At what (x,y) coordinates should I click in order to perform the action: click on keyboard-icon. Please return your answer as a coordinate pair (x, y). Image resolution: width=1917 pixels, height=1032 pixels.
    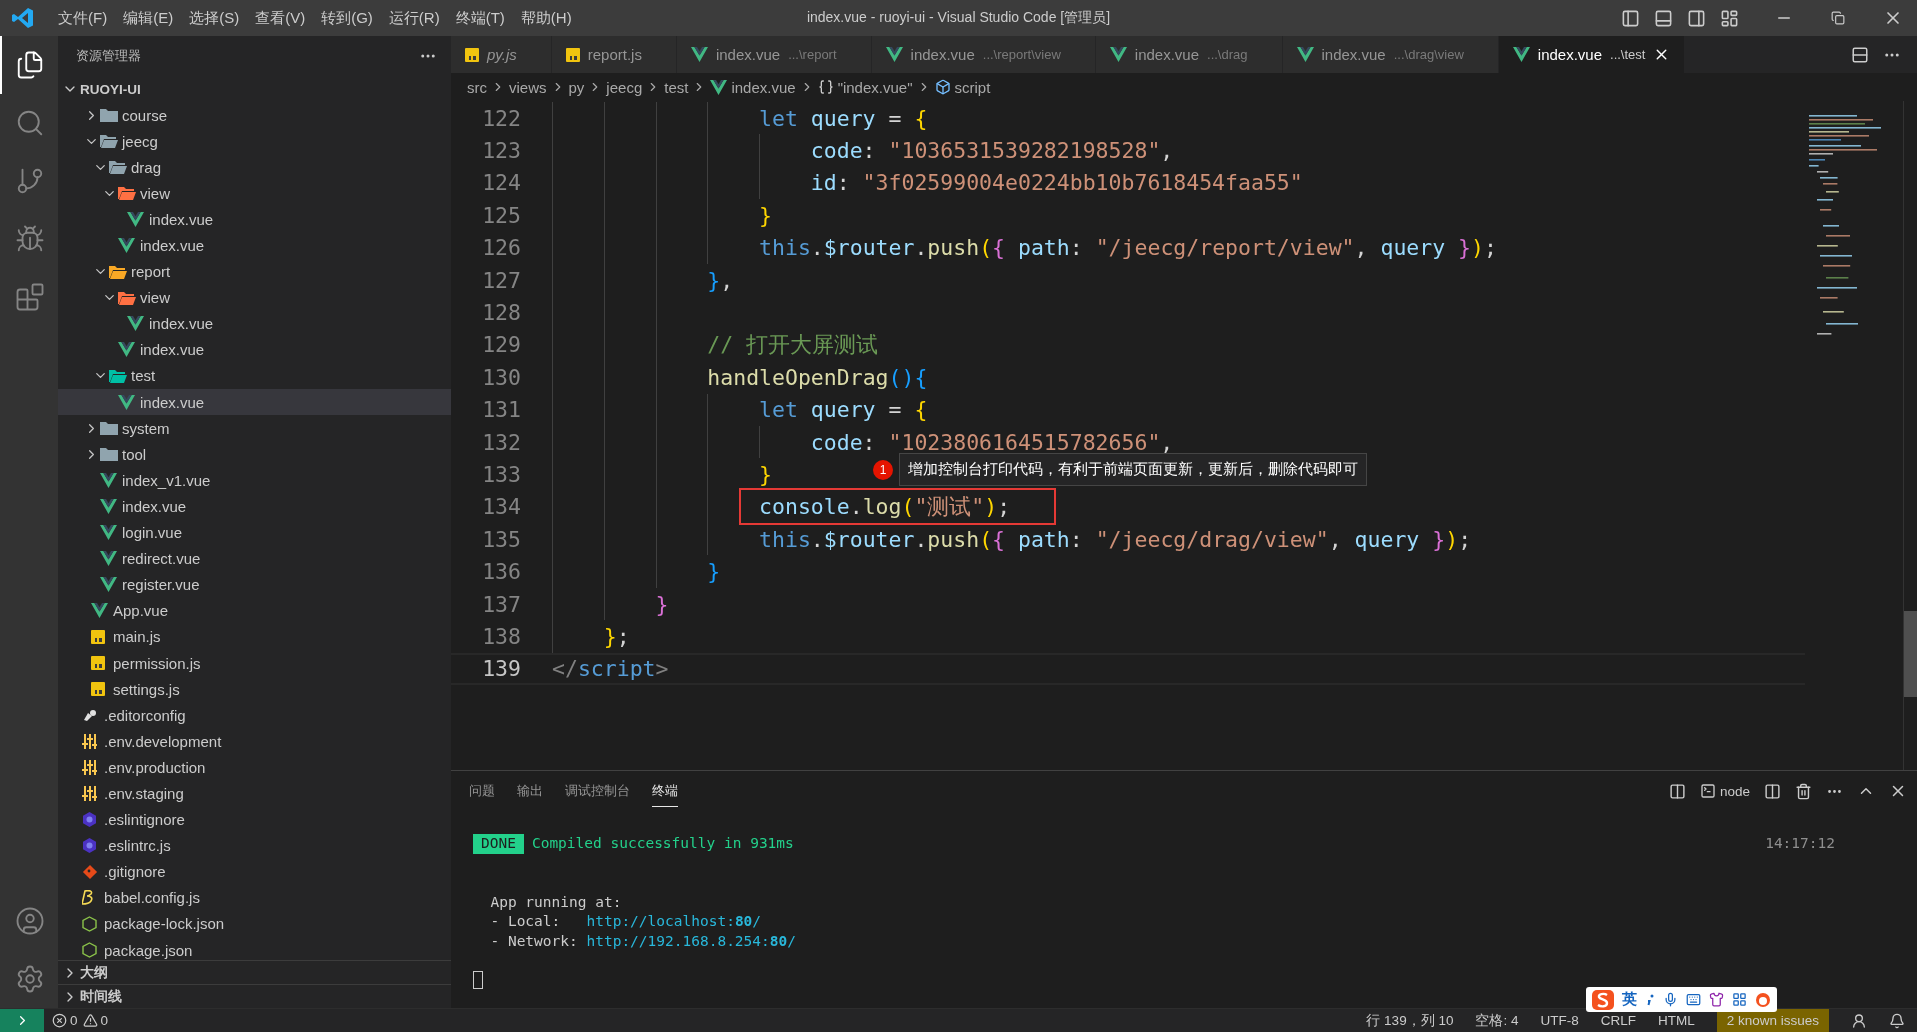
    Looking at the image, I should click on (1693, 999).